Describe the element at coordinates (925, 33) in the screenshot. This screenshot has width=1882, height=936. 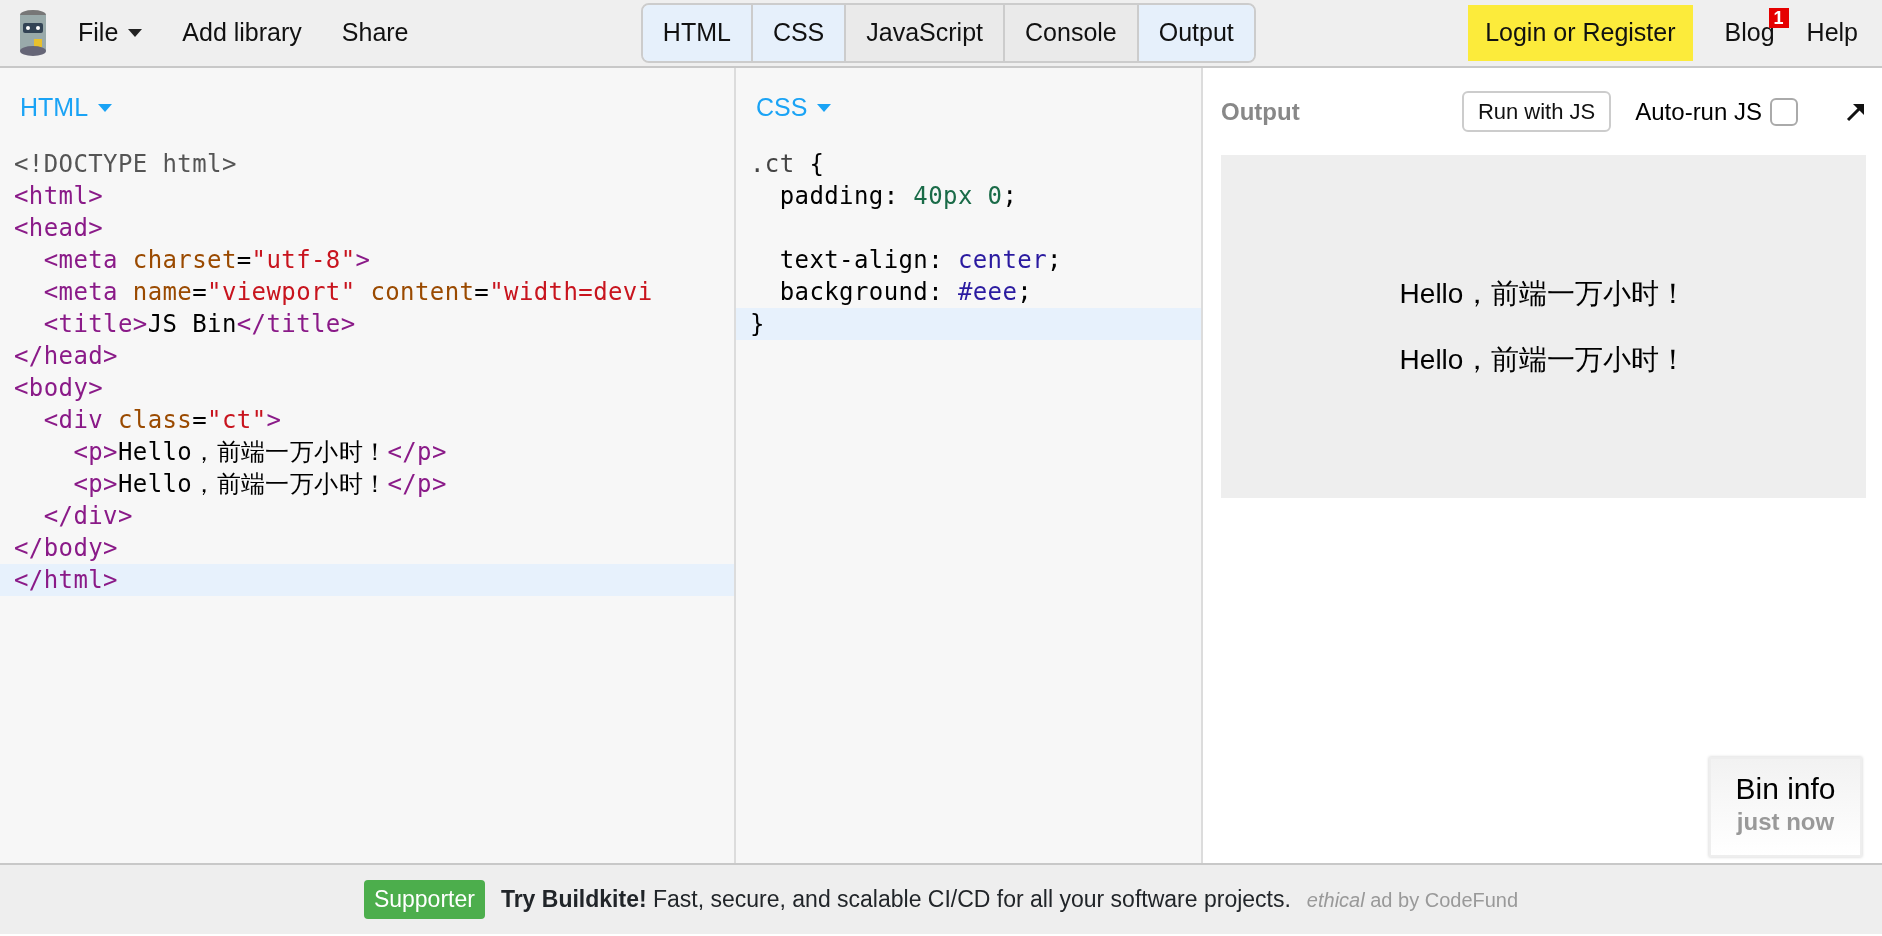
I see `panel-tab: JavaScript` at that location.